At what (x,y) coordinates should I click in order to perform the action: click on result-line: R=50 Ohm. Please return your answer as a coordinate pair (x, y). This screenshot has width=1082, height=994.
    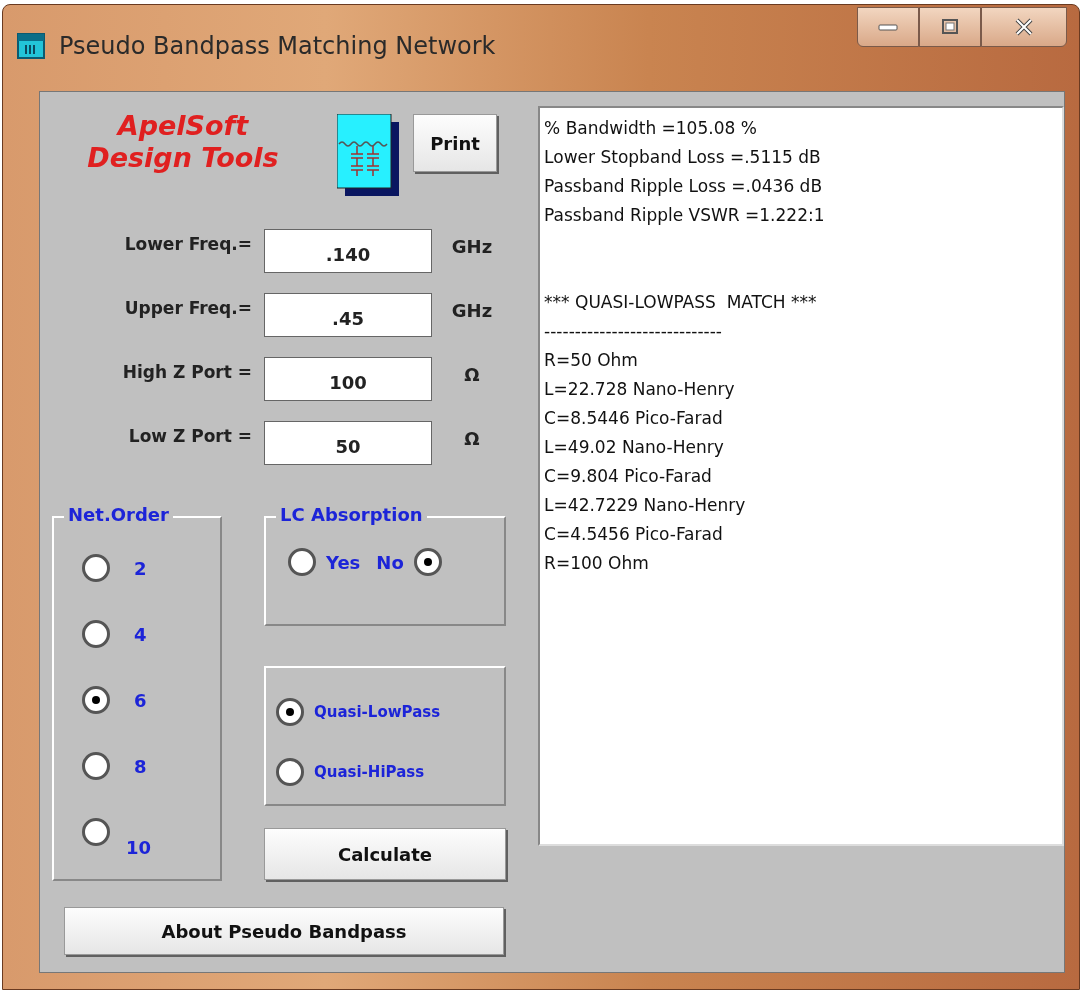
    Looking at the image, I should click on (591, 360).